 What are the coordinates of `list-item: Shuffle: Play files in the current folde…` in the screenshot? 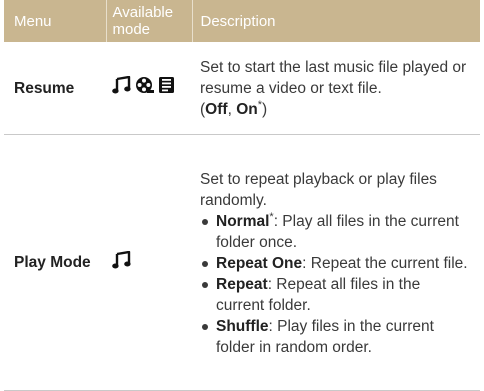 It's located at (336, 337).